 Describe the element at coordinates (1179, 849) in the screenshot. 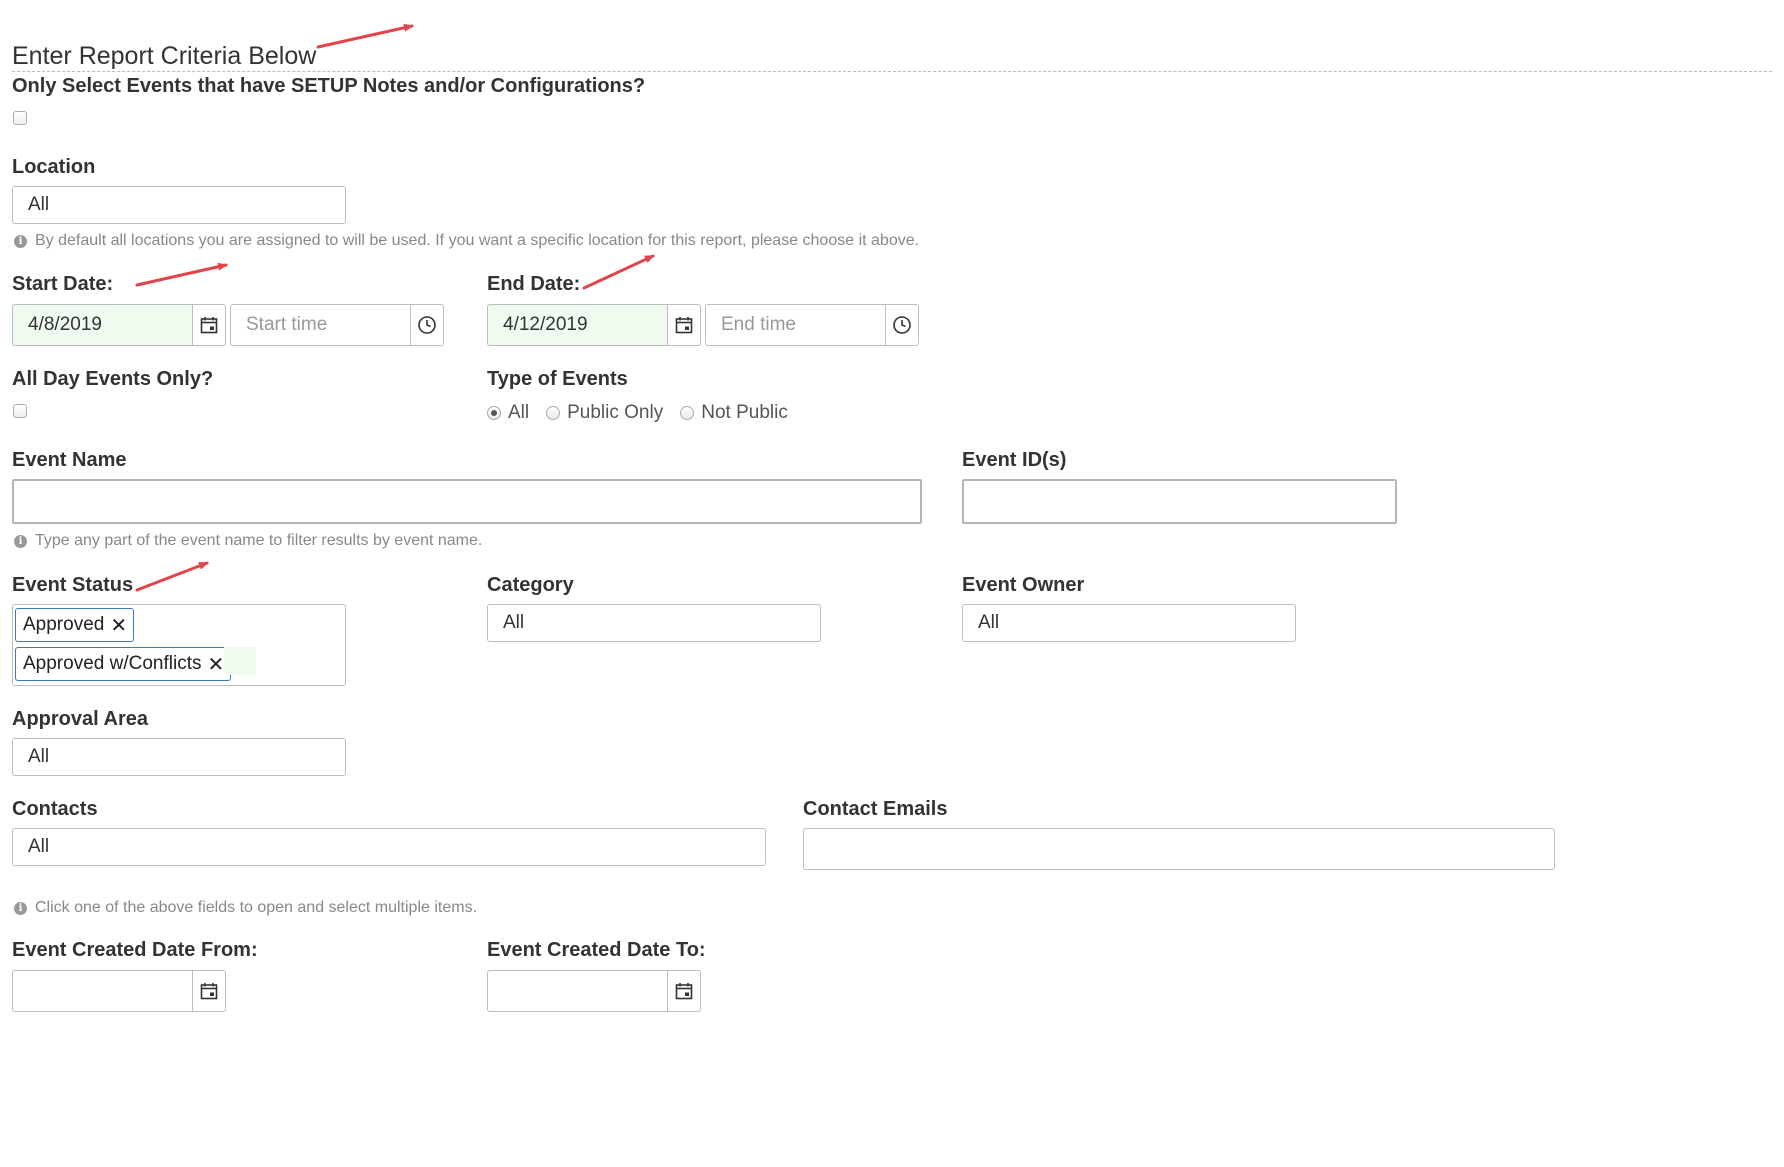

I see `contact-emails-input` at that location.